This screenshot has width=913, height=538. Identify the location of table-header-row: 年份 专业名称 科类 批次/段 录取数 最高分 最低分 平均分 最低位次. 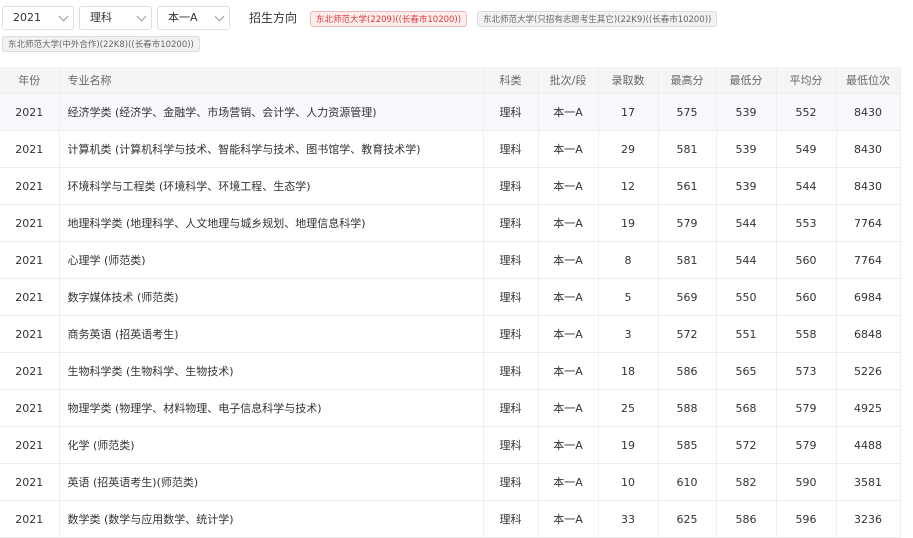
(450, 80).